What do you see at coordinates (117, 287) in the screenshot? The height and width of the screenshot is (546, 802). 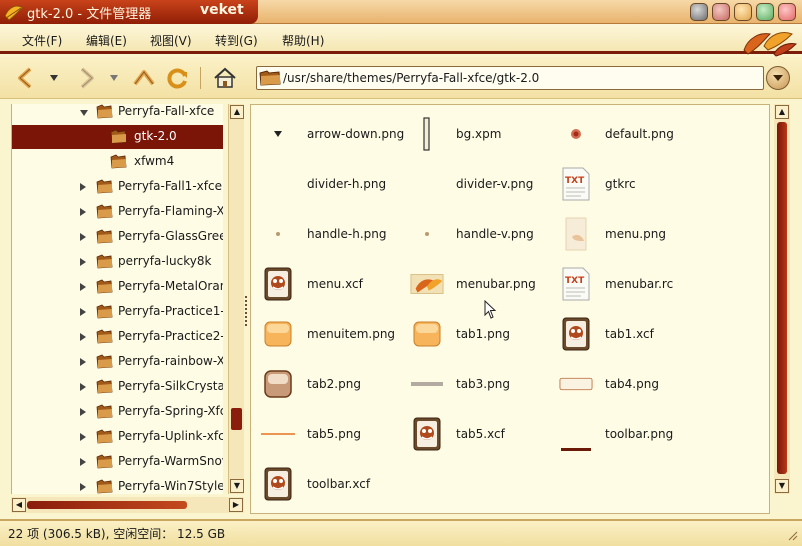 I see `tree-item: Perryfa-MetalOran` at bounding box center [117, 287].